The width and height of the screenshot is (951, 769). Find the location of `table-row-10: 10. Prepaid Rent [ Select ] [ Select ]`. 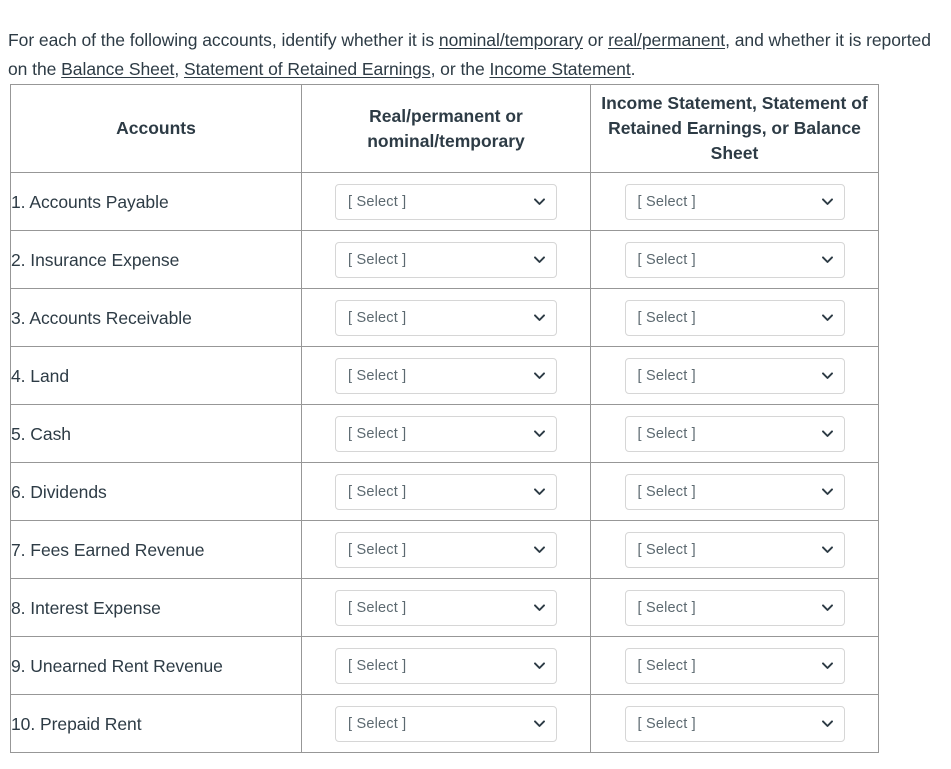

table-row-10: 10. Prepaid Rent [ Select ] [ Select ] is located at coordinates (444, 723).